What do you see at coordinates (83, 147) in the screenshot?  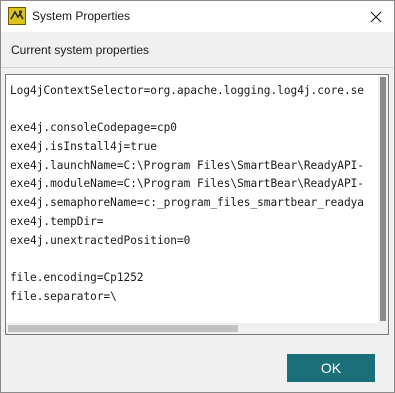 I see `property-line: exe4j.isInstall4j=true` at bounding box center [83, 147].